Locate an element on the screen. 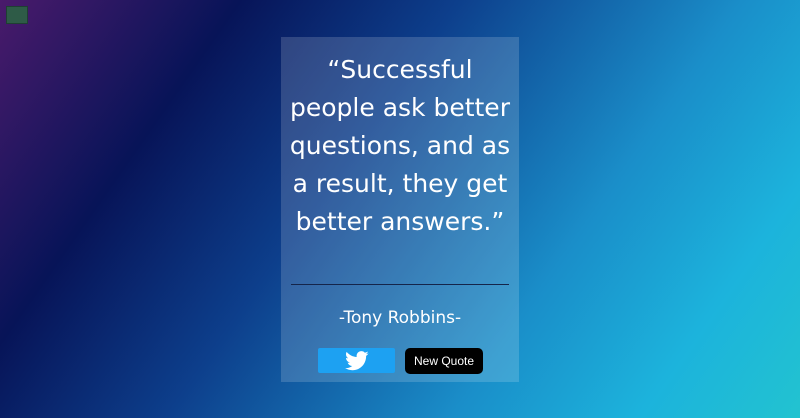 Image resolution: width=800 pixels, height=418 pixels. twitter-icon is located at coordinates (356, 360).